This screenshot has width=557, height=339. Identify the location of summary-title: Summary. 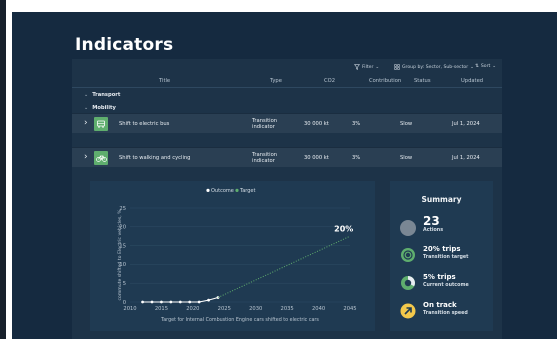
(441, 199).